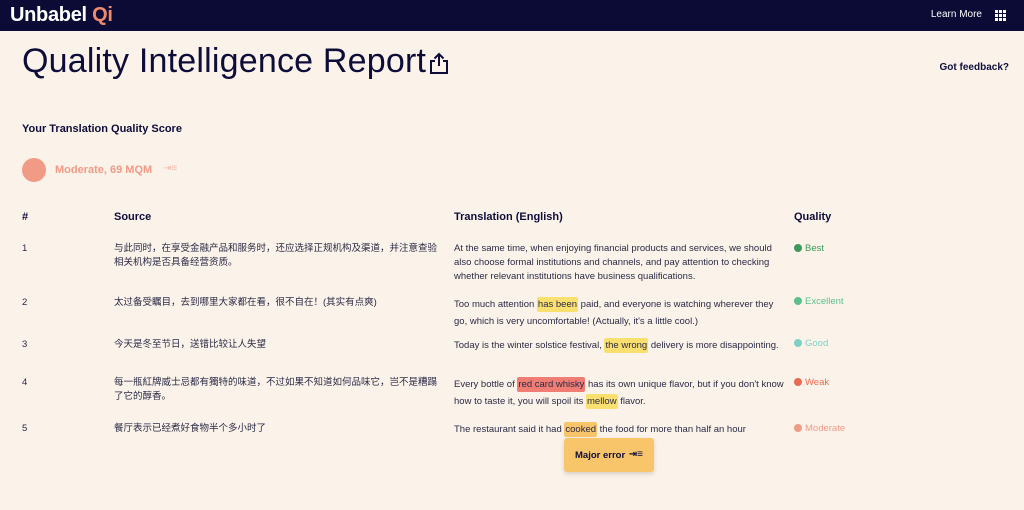 Image resolution: width=1024 pixels, height=510 pixels. What do you see at coordinates (974, 67) in the screenshot?
I see `feedback-link: Got feedback?` at bounding box center [974, 67].